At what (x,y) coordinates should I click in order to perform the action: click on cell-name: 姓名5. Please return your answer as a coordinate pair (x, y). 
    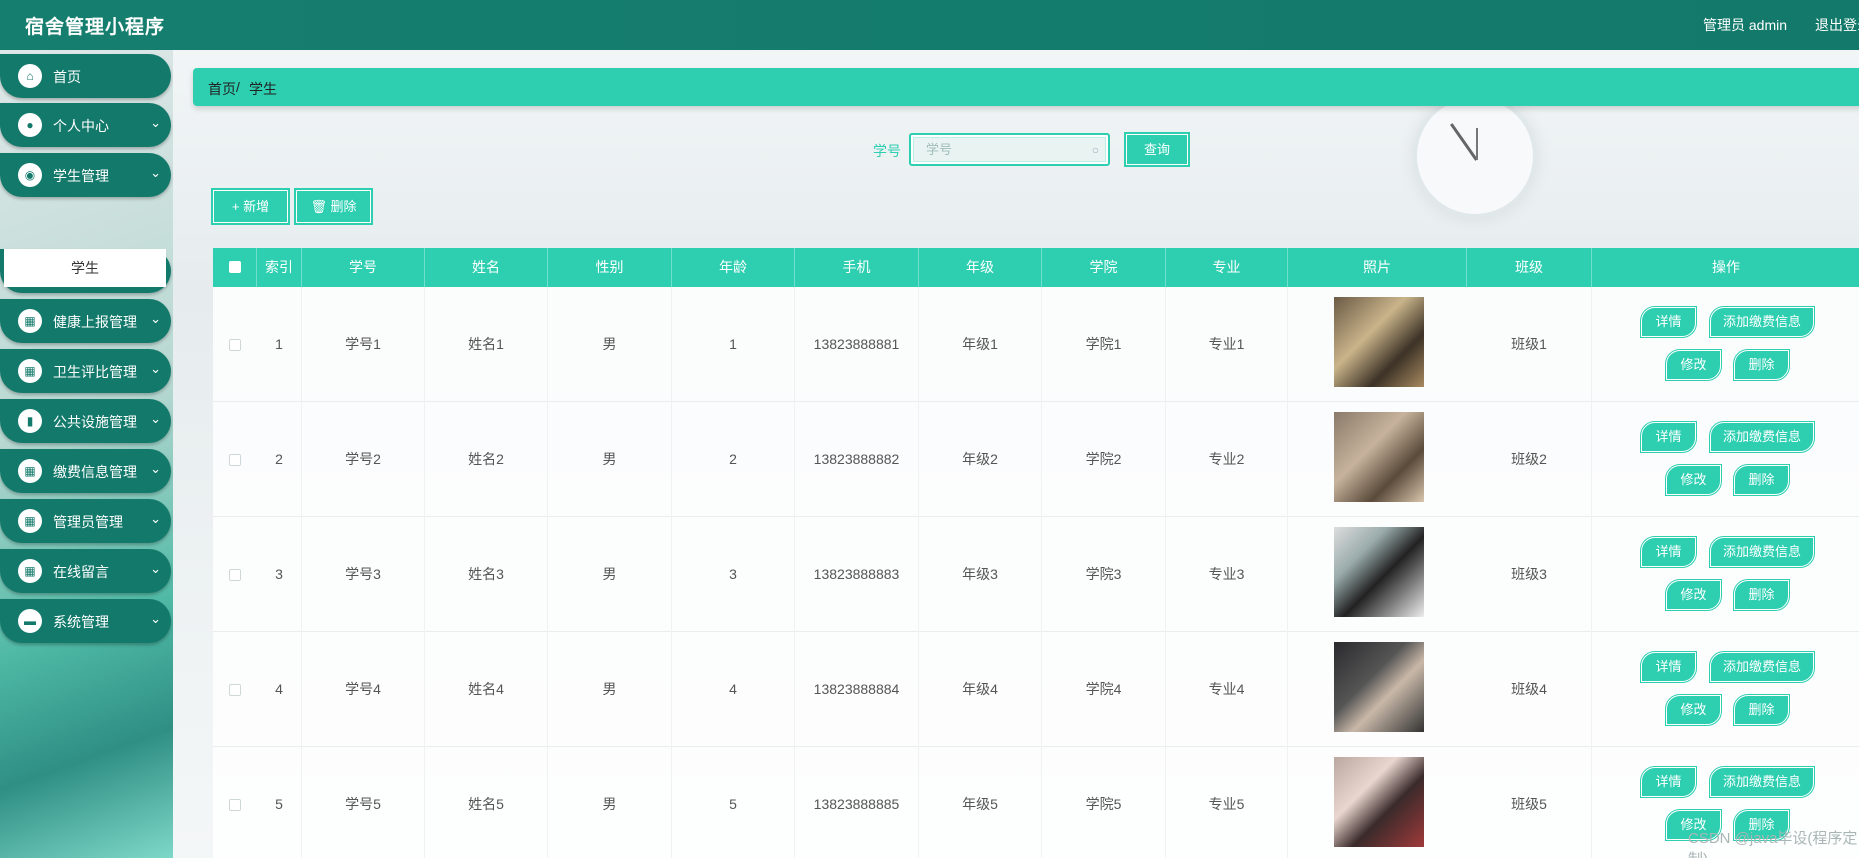
    Looking at the image, I should click on (486, 802).